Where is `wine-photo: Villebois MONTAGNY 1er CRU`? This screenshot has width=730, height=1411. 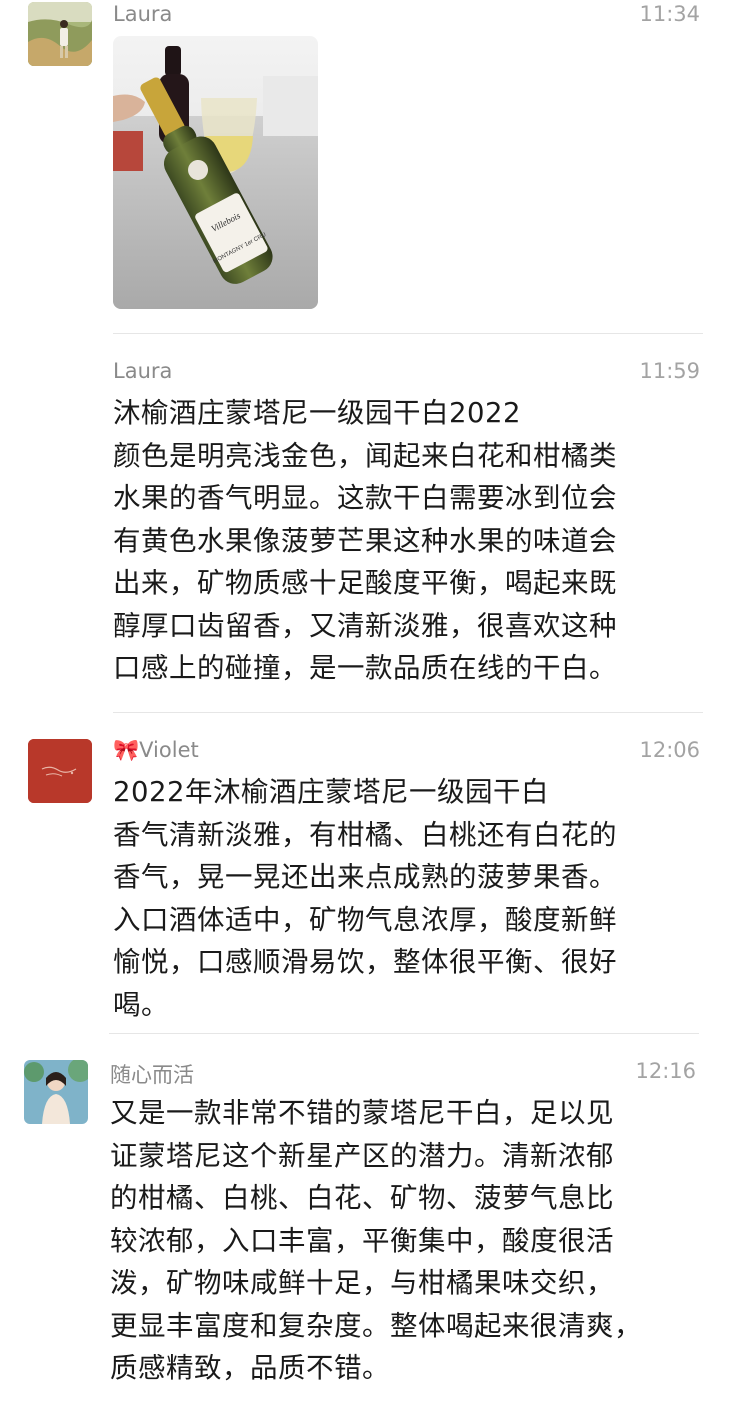
wine-photo: Villebois MONTAGNY 1er CRU is located at coordinates (215, 172).